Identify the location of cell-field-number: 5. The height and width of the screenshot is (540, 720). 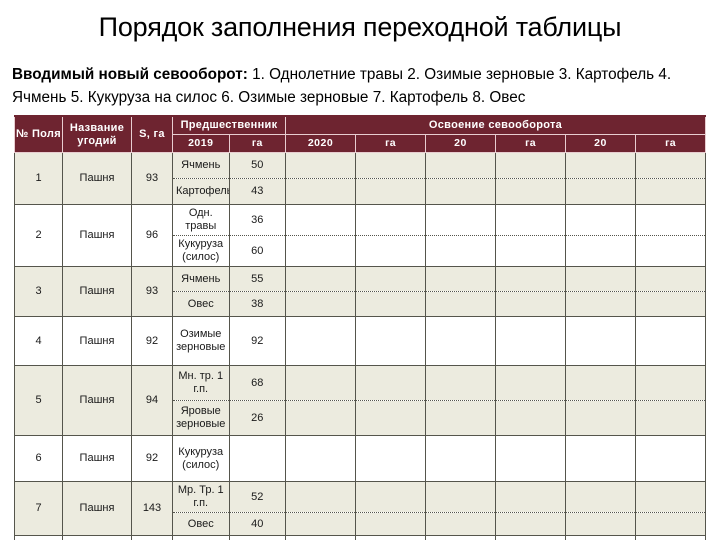
(38, 400).